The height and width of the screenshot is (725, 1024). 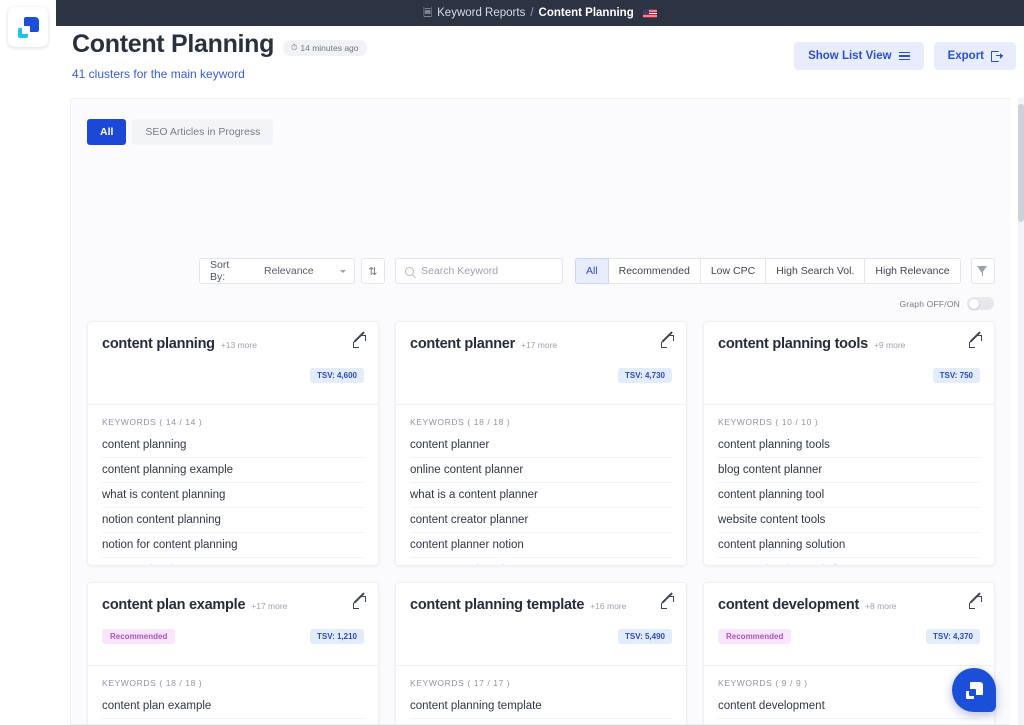 I want to click on pill-all: All, so click(x=591, y=271).